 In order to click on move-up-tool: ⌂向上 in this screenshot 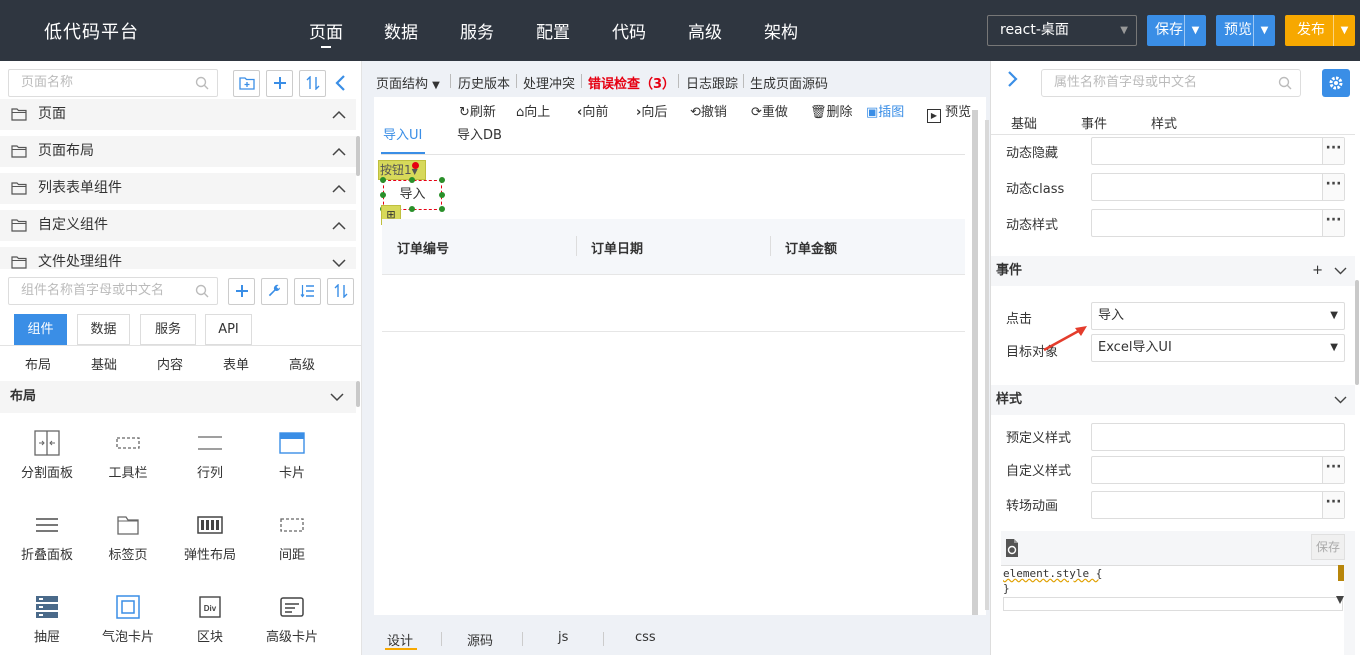, I will do `click(533, 110)`.